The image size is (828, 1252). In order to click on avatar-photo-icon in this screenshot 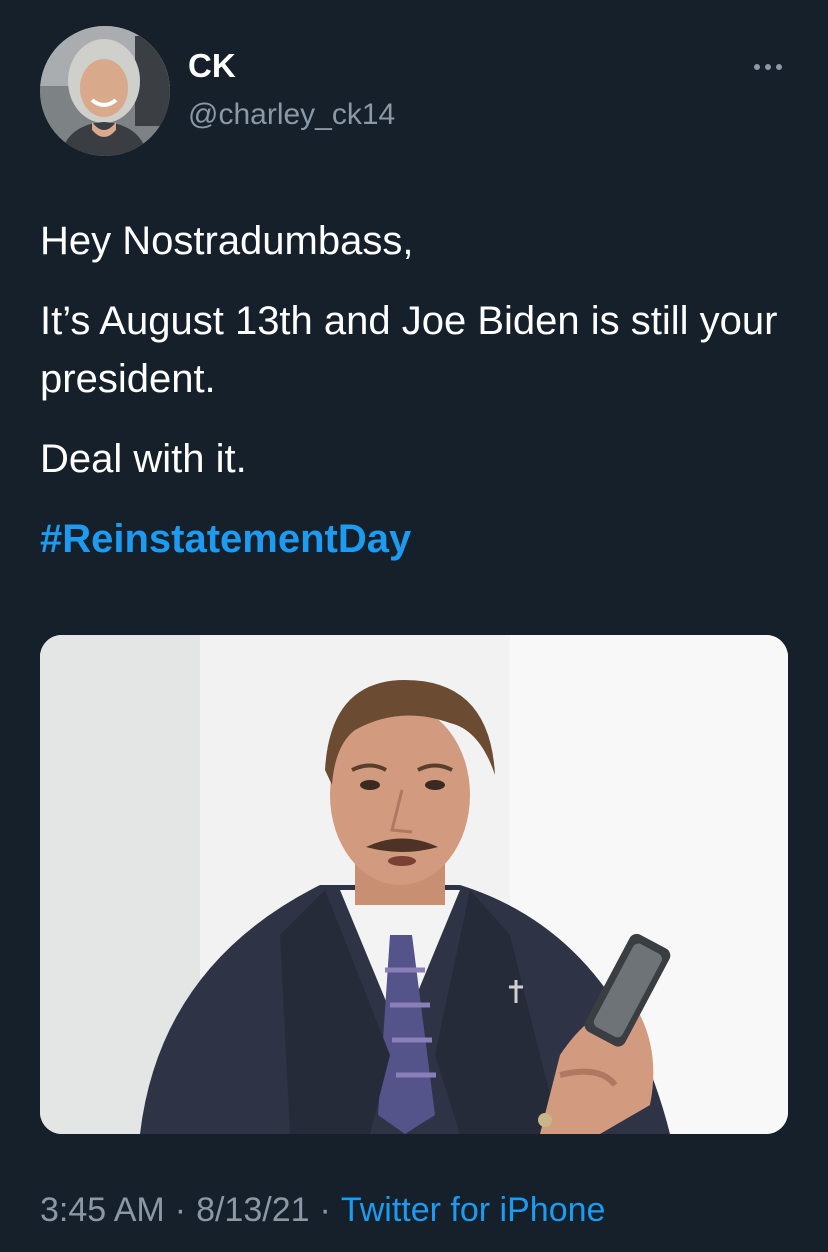, I will do `click(105, 91)`.